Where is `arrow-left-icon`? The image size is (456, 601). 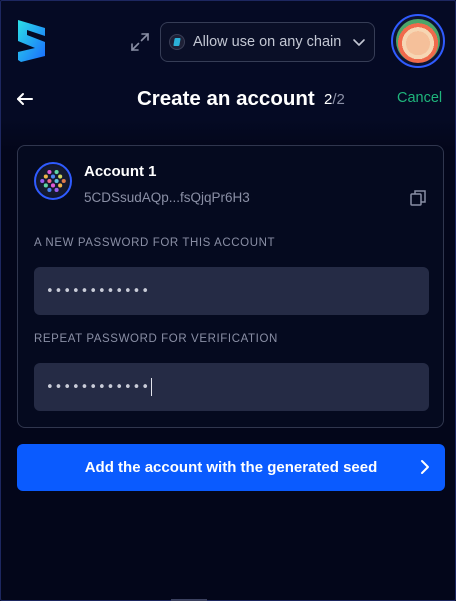
arrow-left-icon is located at coordinates (25, 99).